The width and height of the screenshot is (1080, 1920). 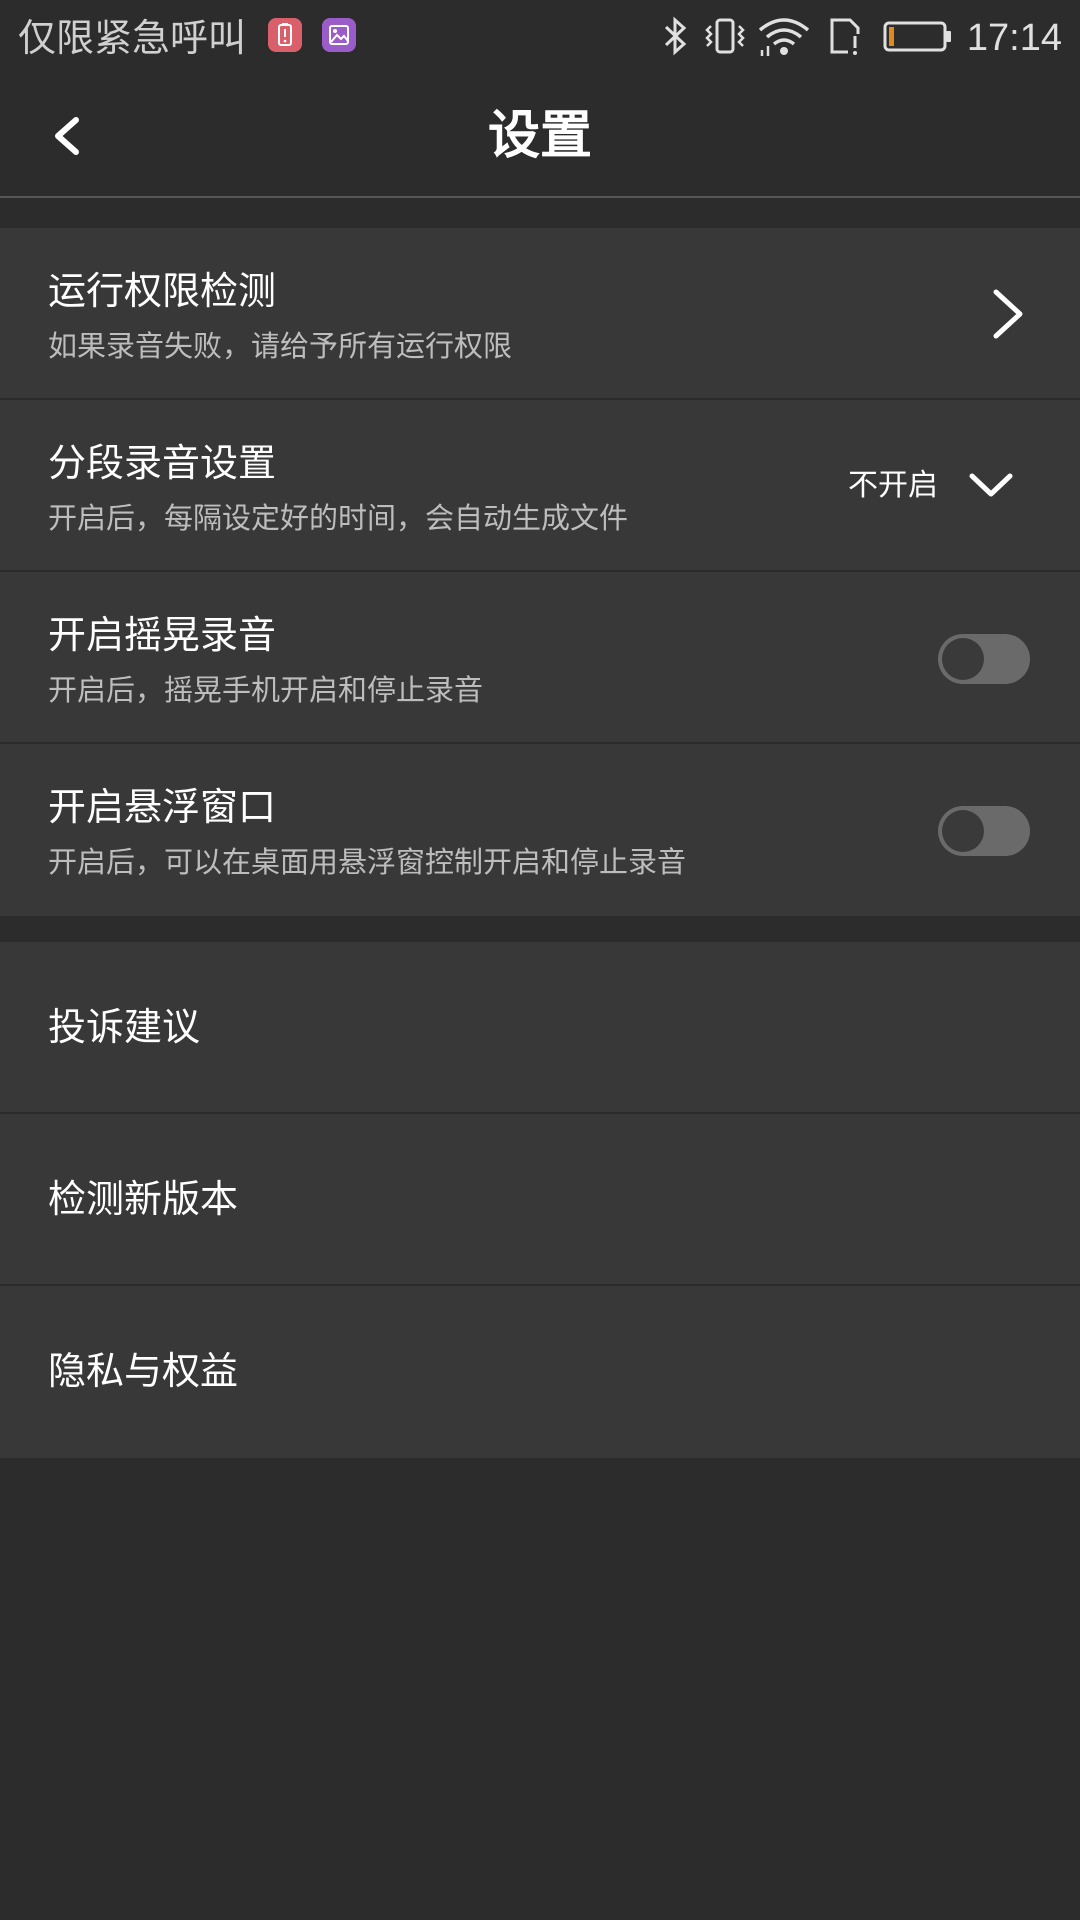 What do you see at coordinates (540, 830) in the screenshot?
I see `floating-window-row: 开启悬浮窗口 开启后，可以在桌面用悬浮窗控制开启和停止录音` at bounding box center [540, 830].